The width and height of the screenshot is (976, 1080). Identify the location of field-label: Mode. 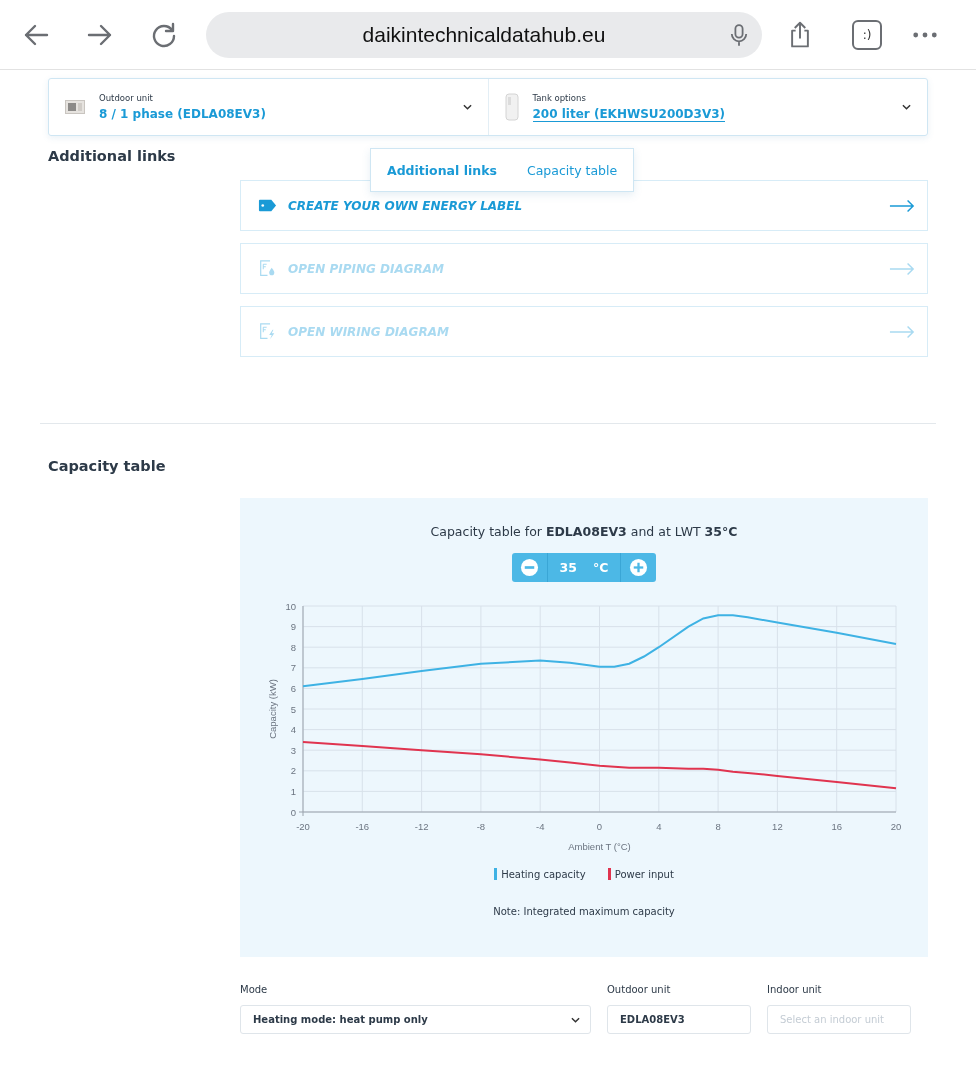
(254, 989).